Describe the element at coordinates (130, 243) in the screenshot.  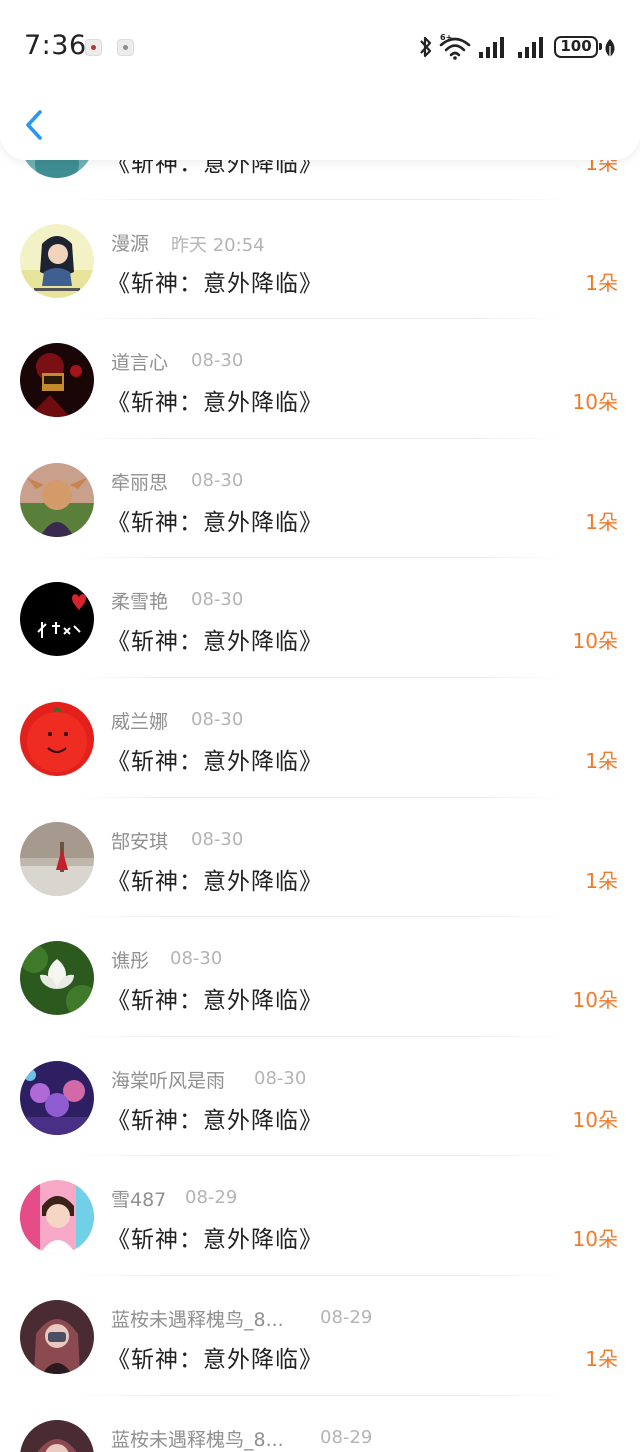
I see `username: 漫源` at that location.